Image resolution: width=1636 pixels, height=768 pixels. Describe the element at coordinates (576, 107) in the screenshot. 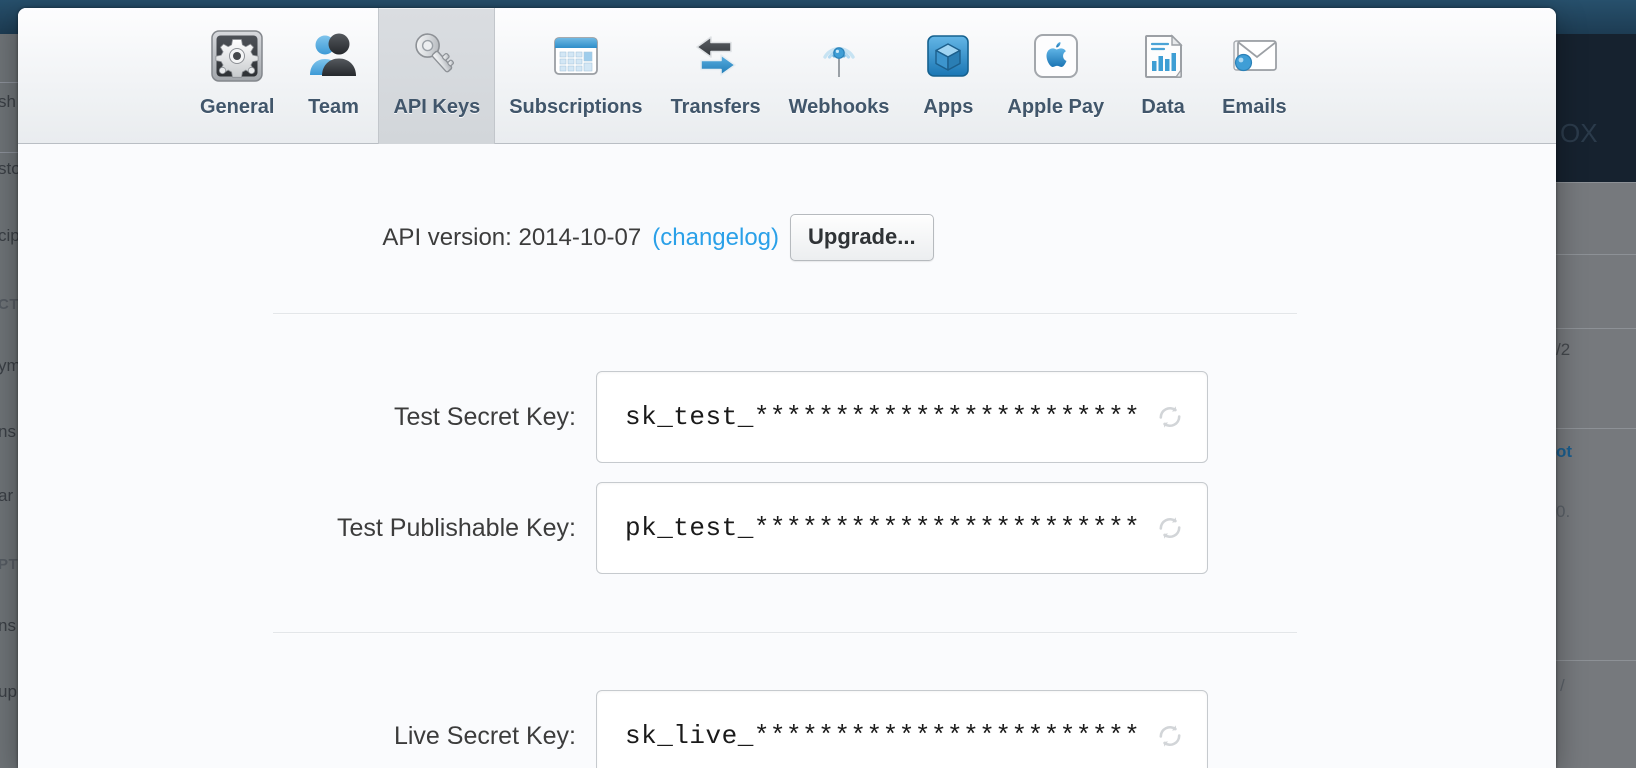

I see `tab-subscriptions-label: Subscriptions` at that location.